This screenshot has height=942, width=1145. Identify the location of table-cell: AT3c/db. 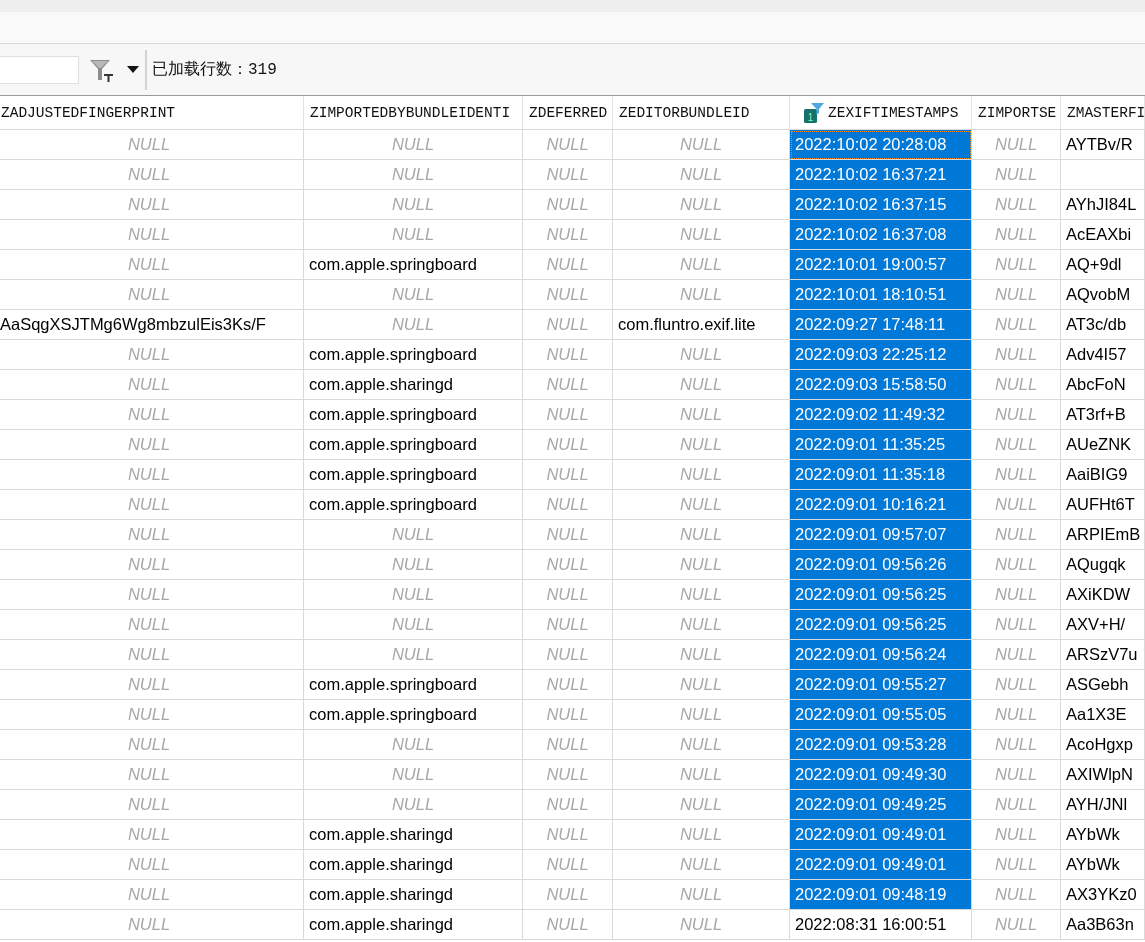
(1103, 325).